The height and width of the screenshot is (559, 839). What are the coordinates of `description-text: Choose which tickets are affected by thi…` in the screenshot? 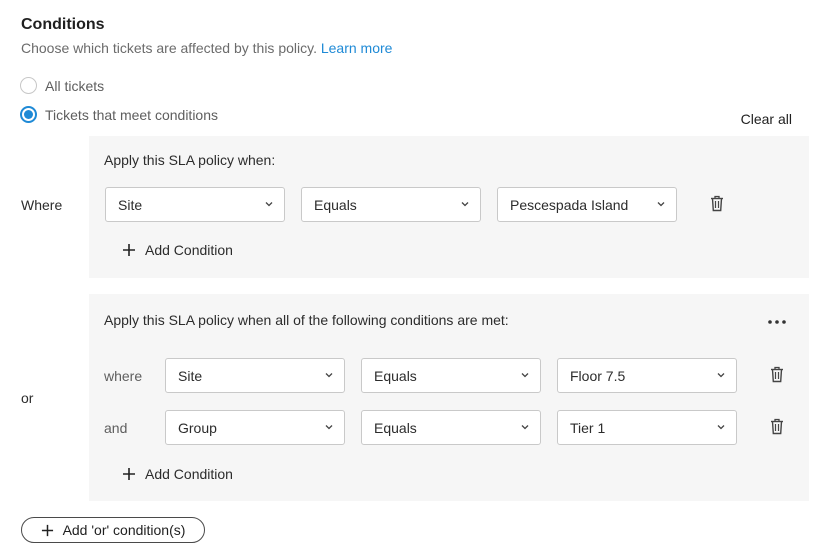 It's located at (169, 48).